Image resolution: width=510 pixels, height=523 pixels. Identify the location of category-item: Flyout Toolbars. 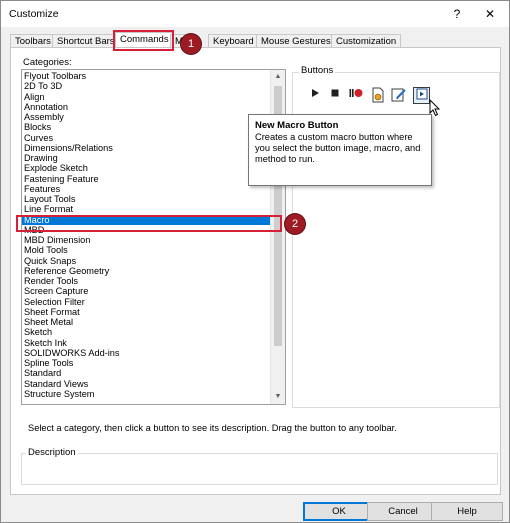
(146, 76).